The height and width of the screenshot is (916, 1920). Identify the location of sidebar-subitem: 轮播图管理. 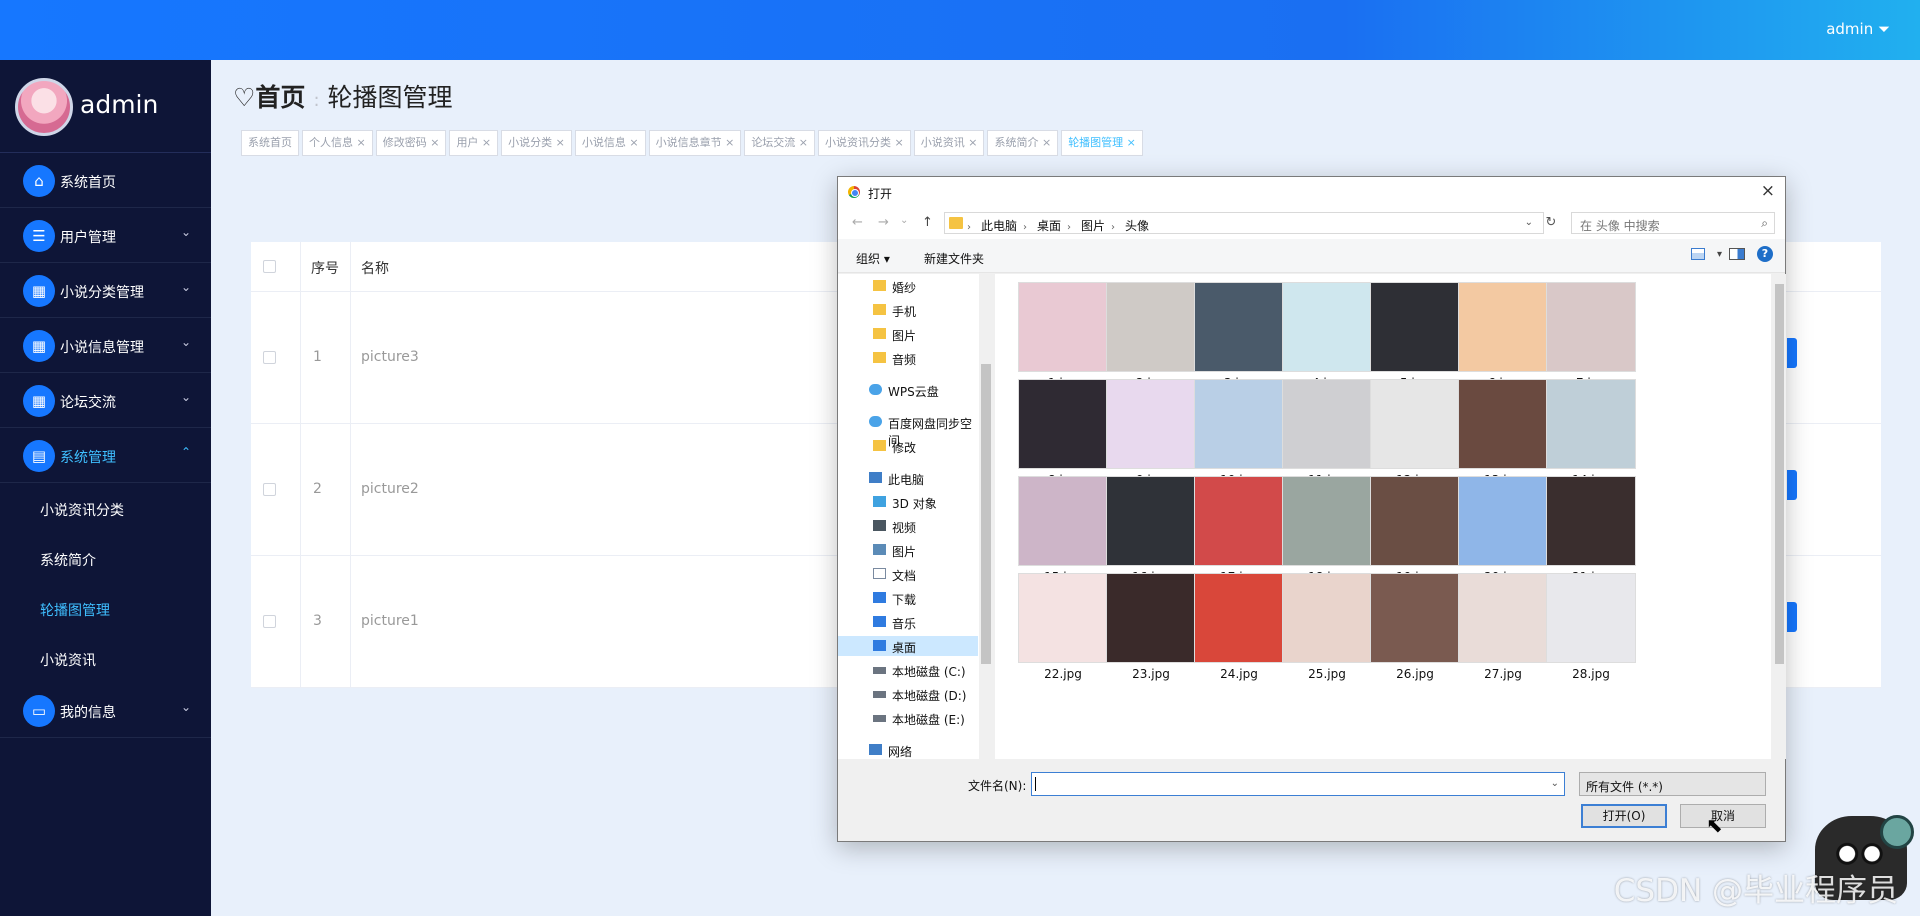
(105, 608).